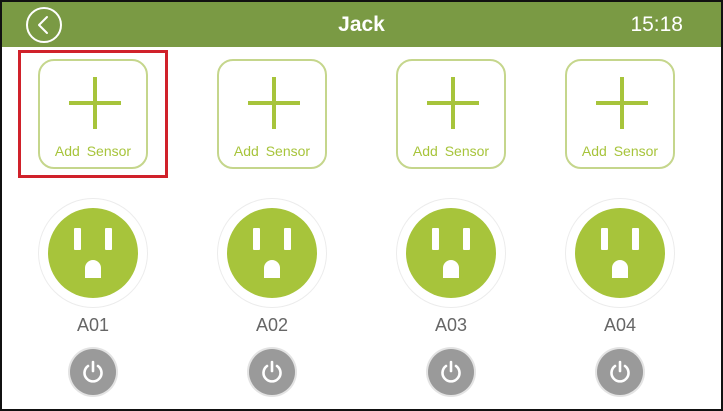 Image resolution: width=723 pixels, height=411 pixels. I want to click on page-title: Jack, so click(361, 24).